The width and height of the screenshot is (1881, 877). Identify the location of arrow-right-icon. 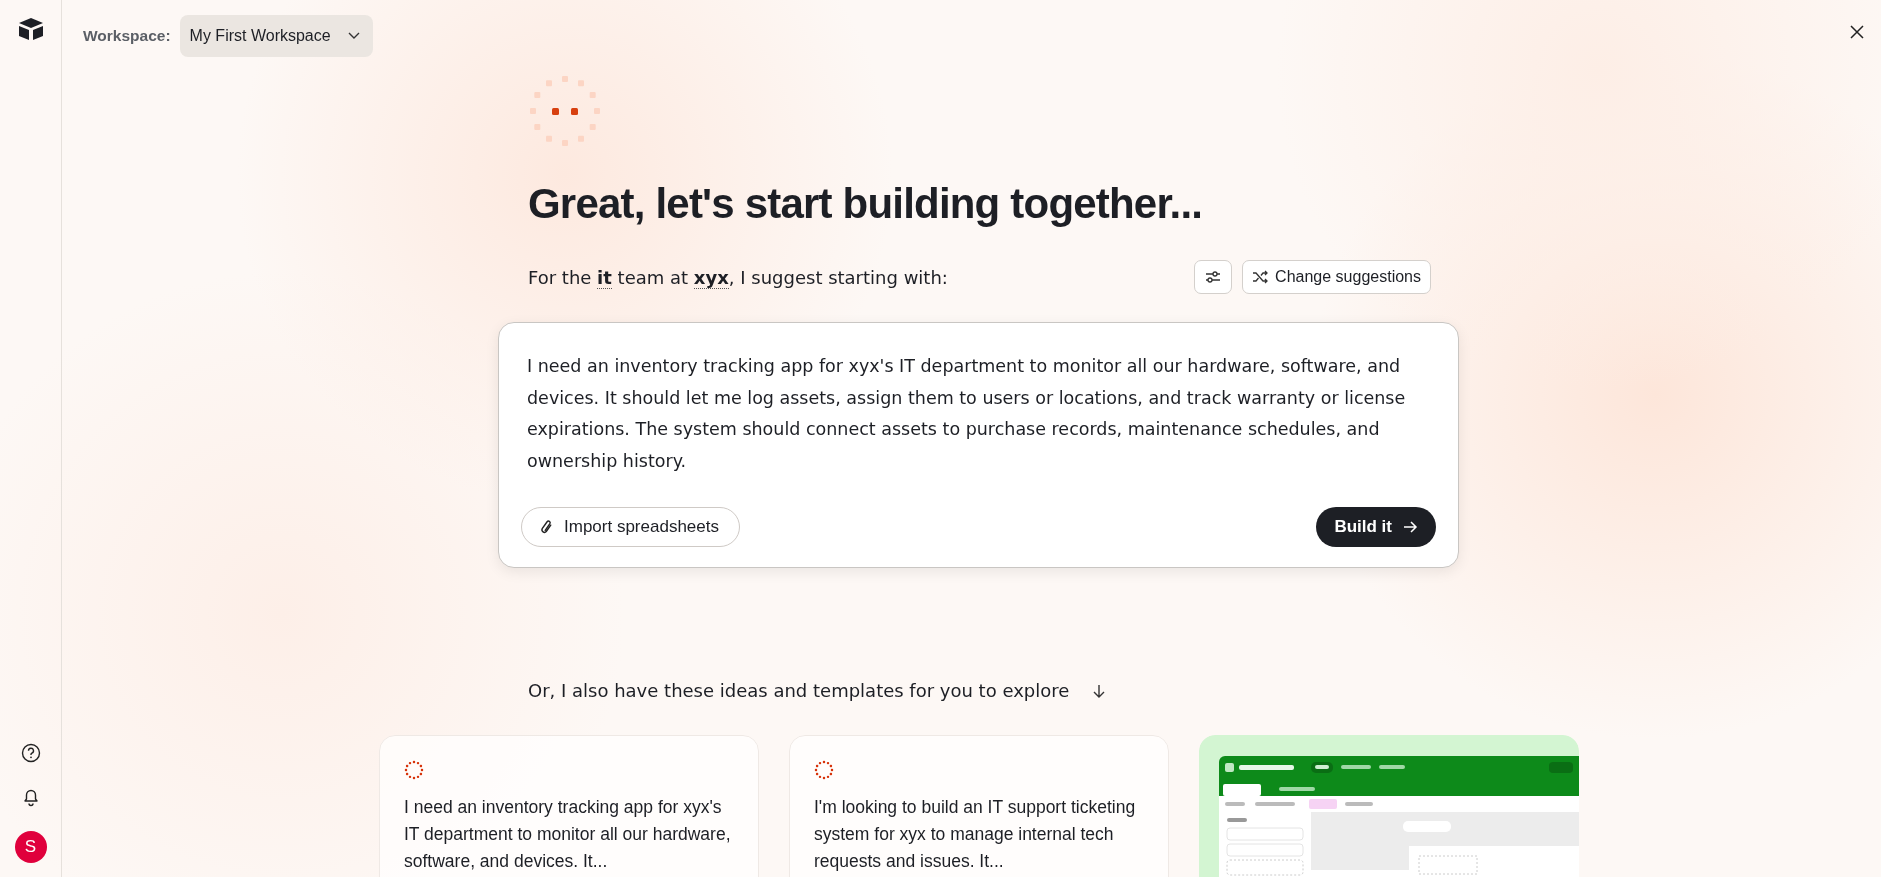
(1410, 527).